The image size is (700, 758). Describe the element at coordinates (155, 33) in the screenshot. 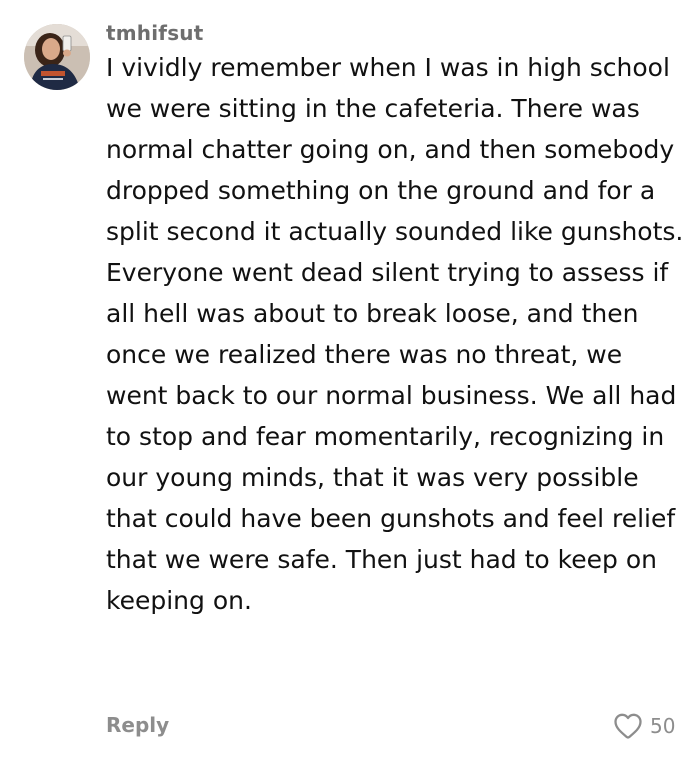

I see `comment-username: tmhifsut` at that location.